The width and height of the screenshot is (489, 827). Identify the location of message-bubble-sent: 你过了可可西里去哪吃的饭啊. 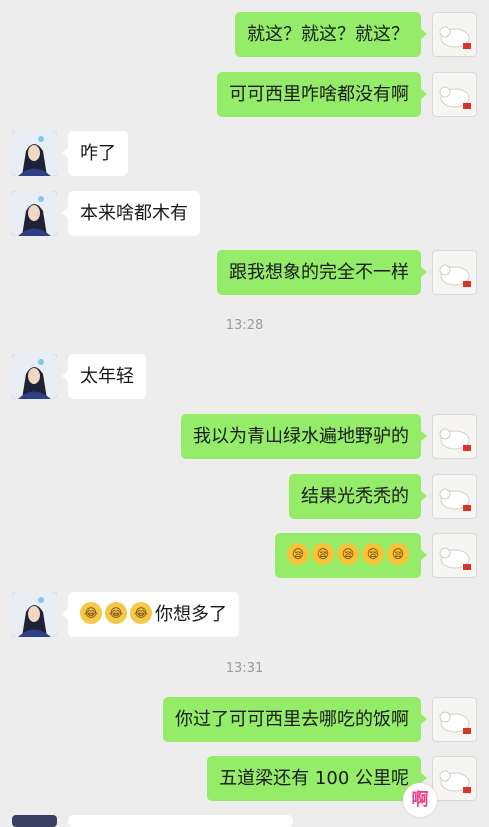
(295, 719).